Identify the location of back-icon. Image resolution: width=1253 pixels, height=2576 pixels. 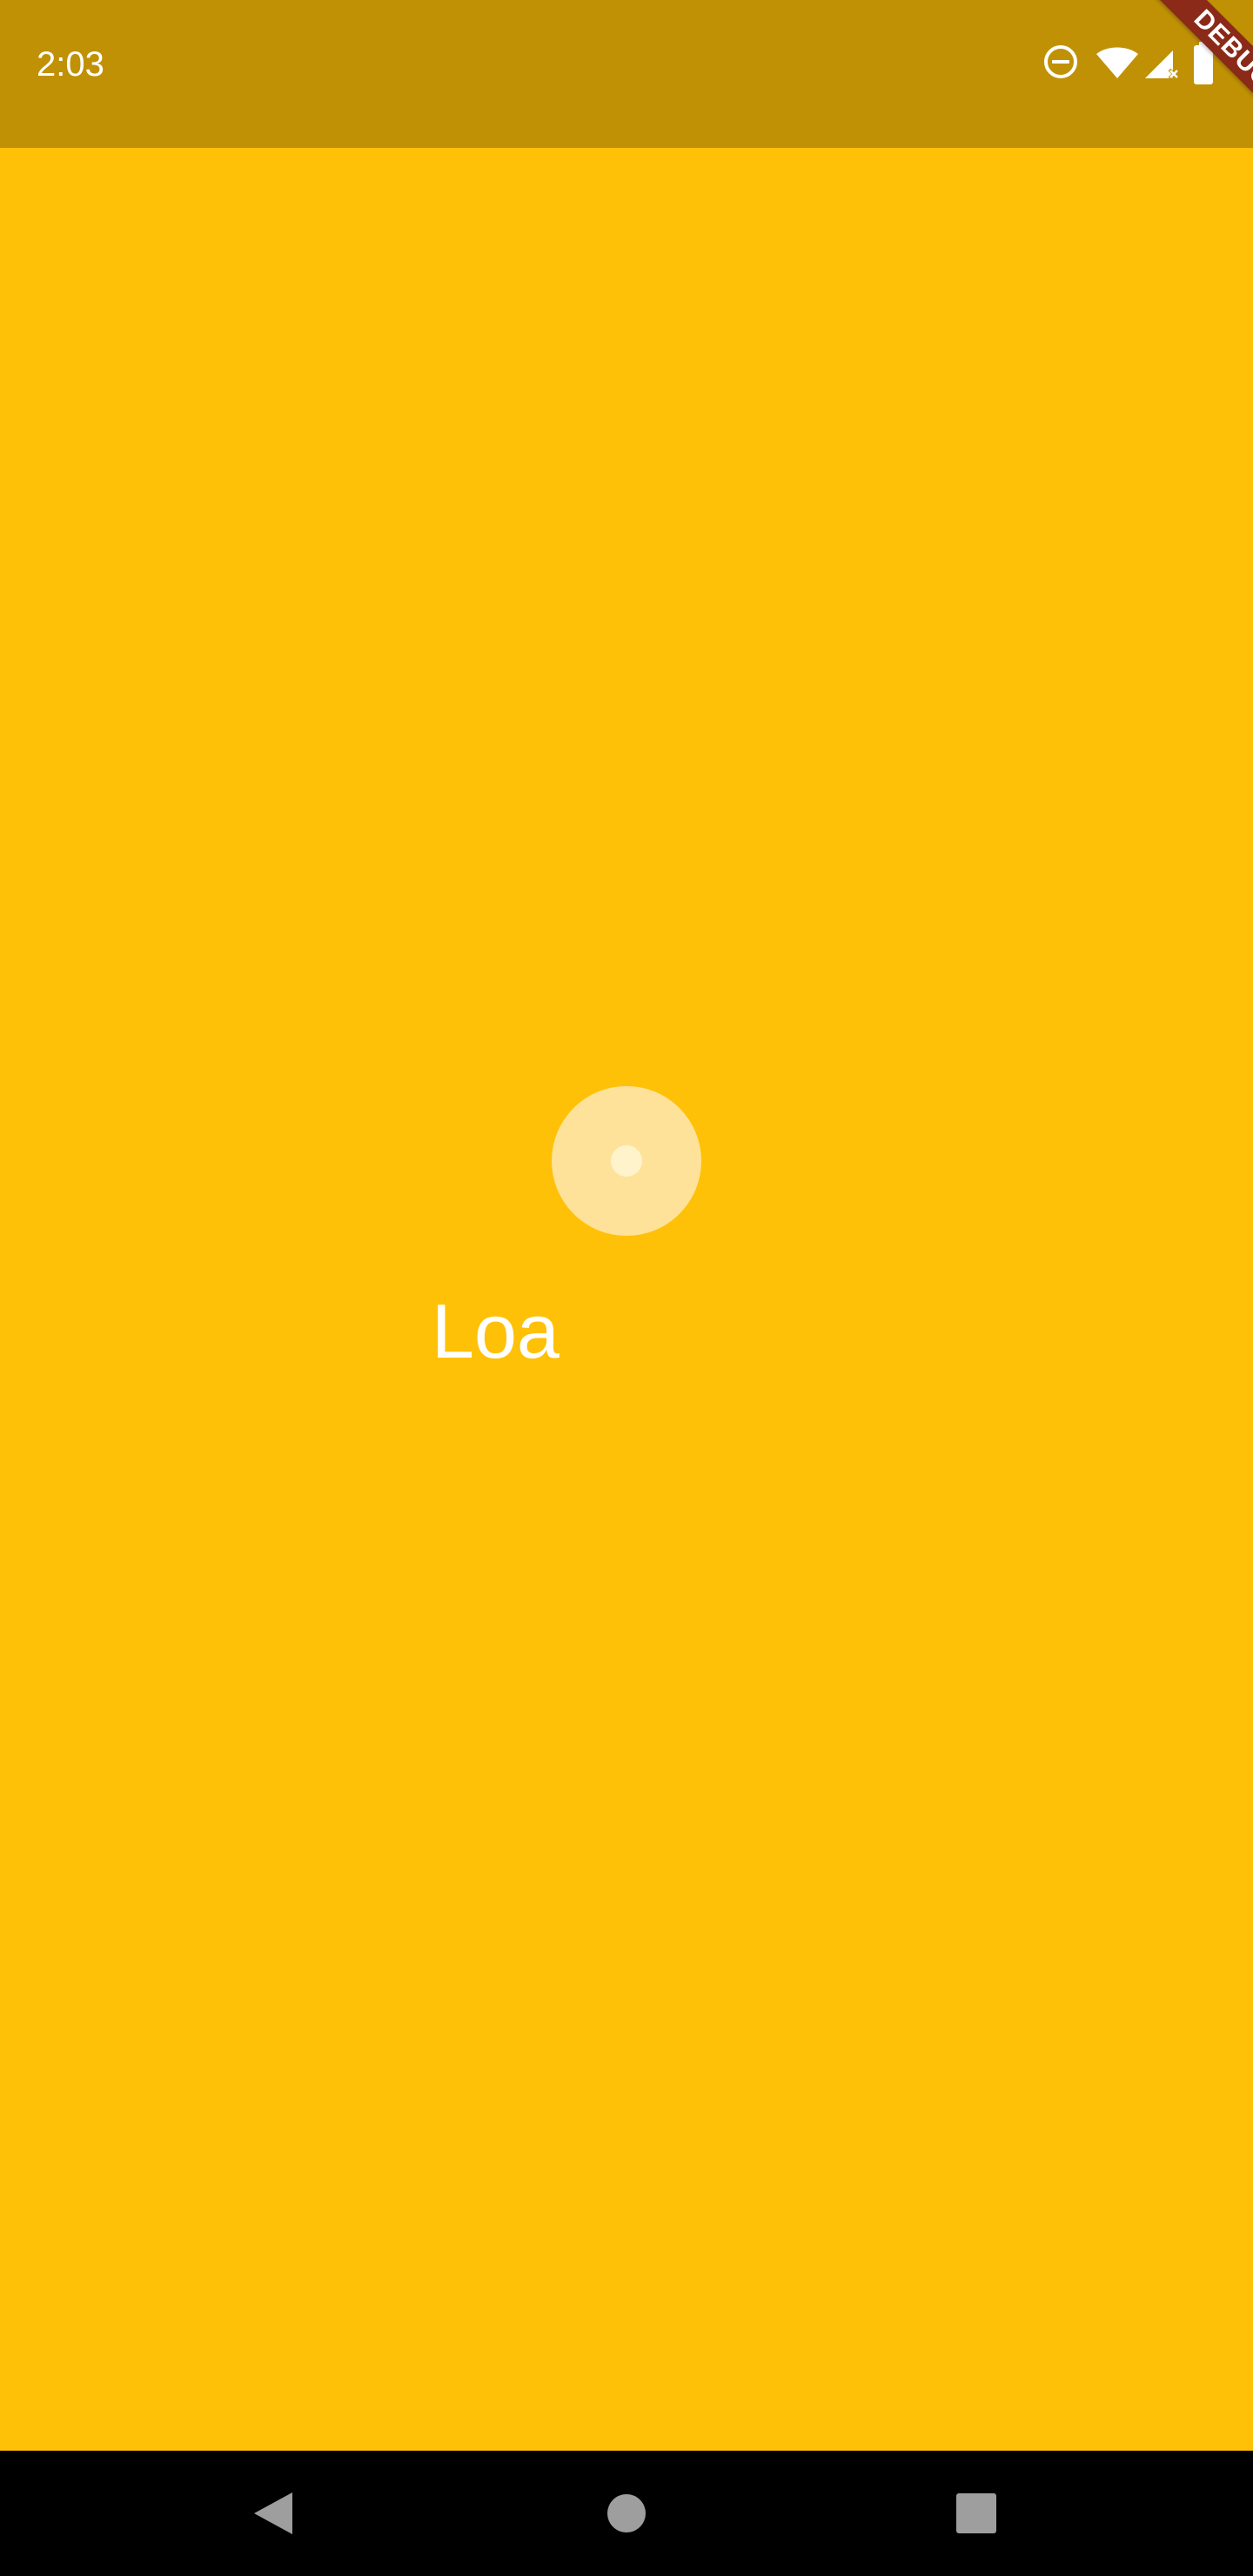
(273, 2513).